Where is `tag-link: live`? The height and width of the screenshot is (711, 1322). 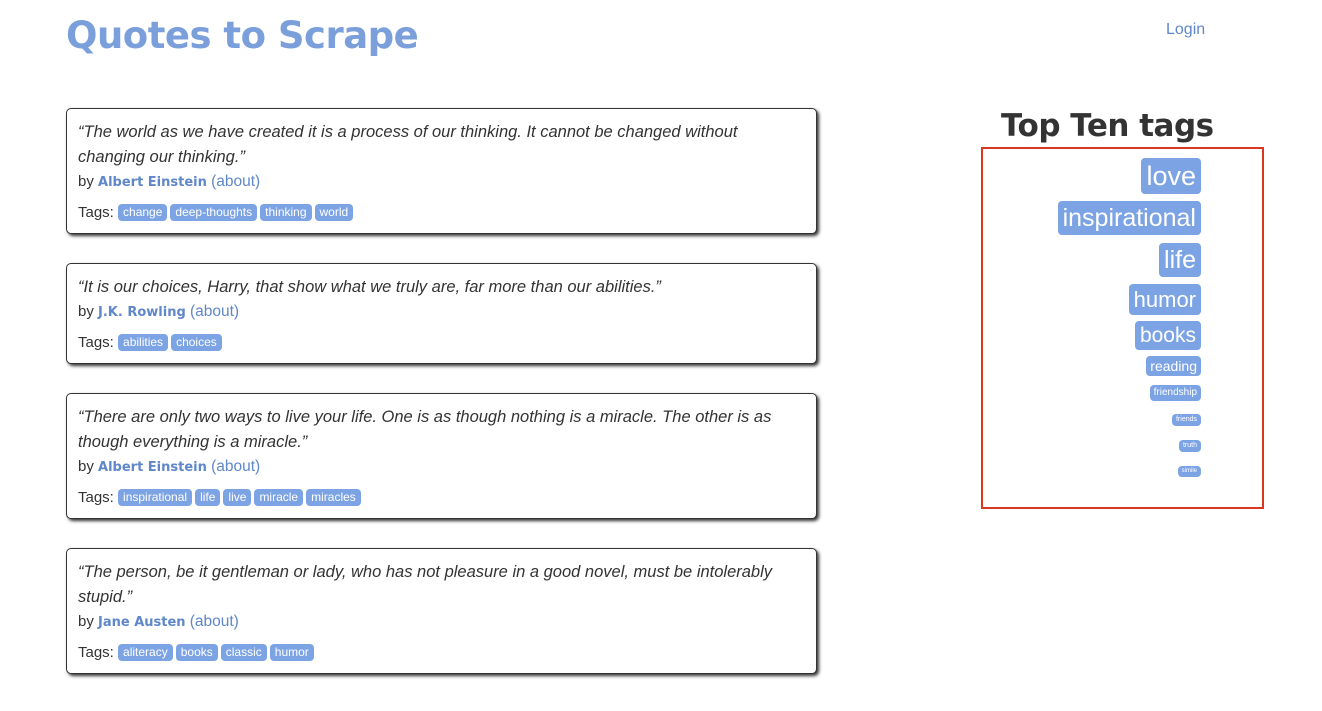
tag-link: live is located at coordinates (237, 497).